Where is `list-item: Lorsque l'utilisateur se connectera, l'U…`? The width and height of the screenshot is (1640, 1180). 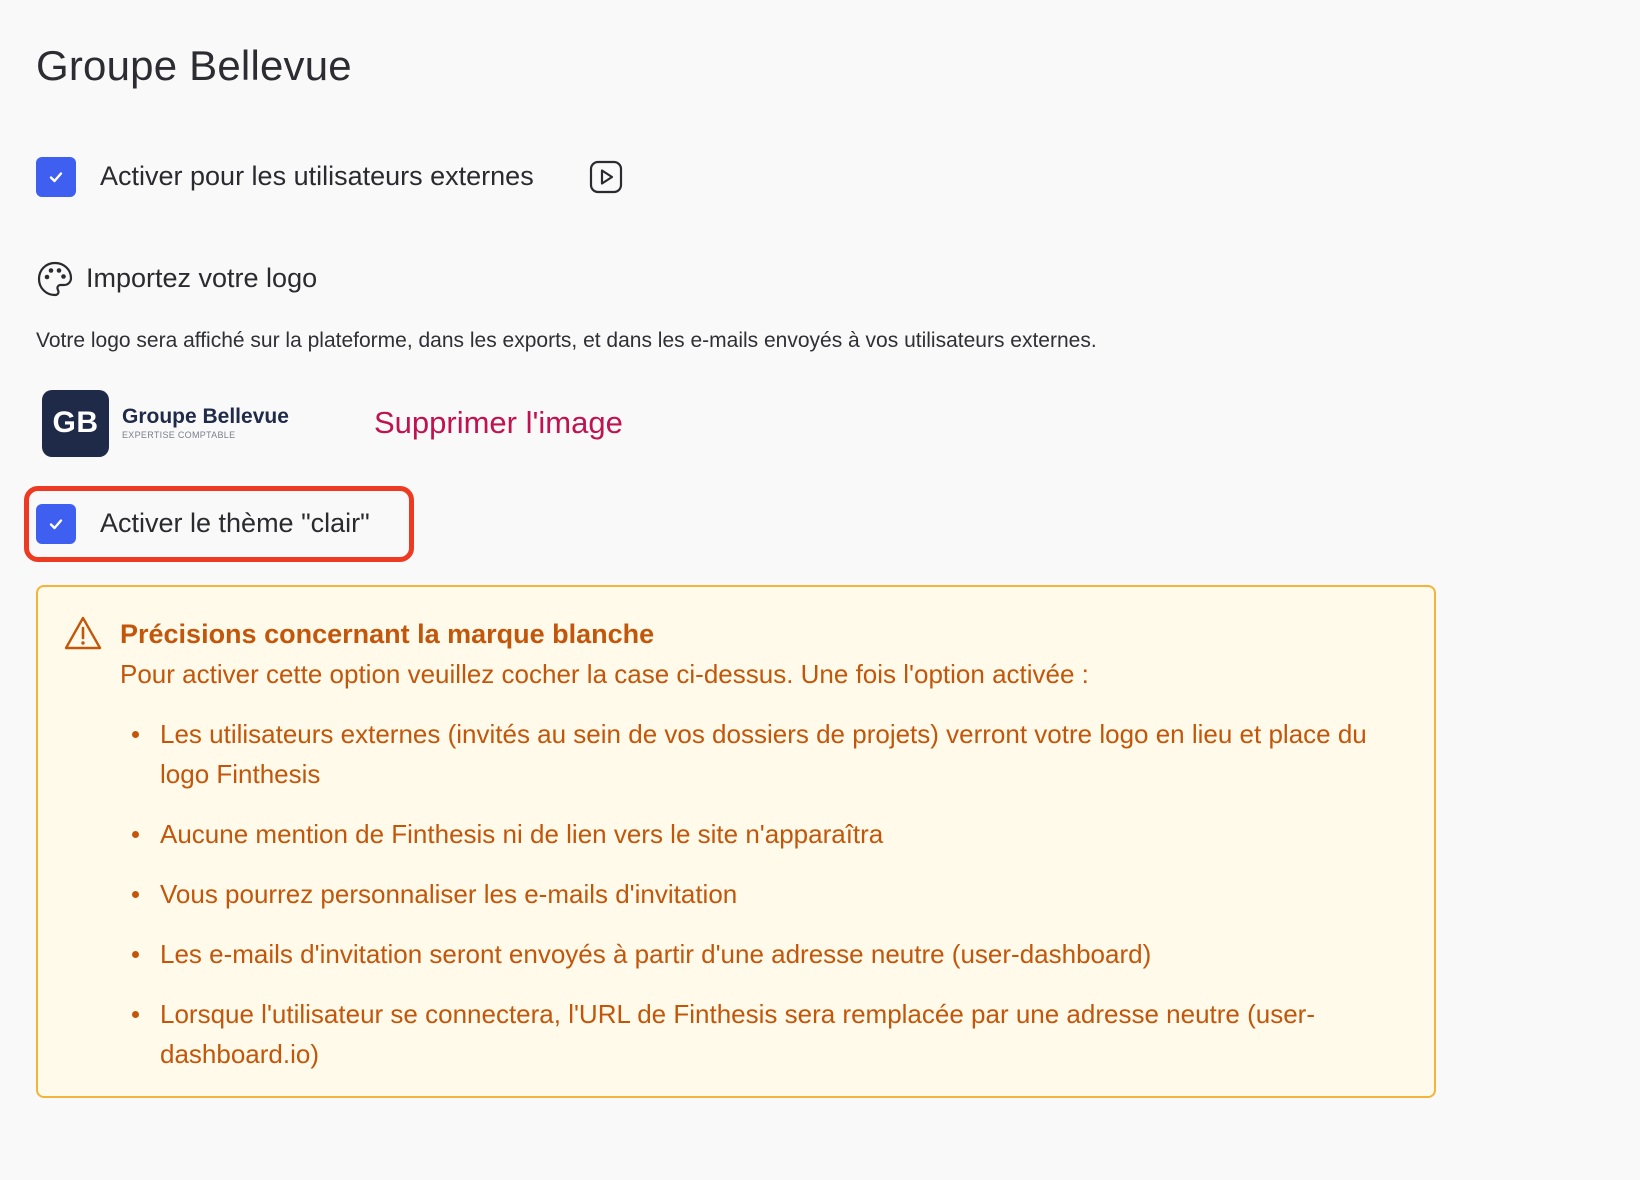 list-item: Lorsque l'utilisateur se connectera, l'U… is located at coordinates (760, 1034).